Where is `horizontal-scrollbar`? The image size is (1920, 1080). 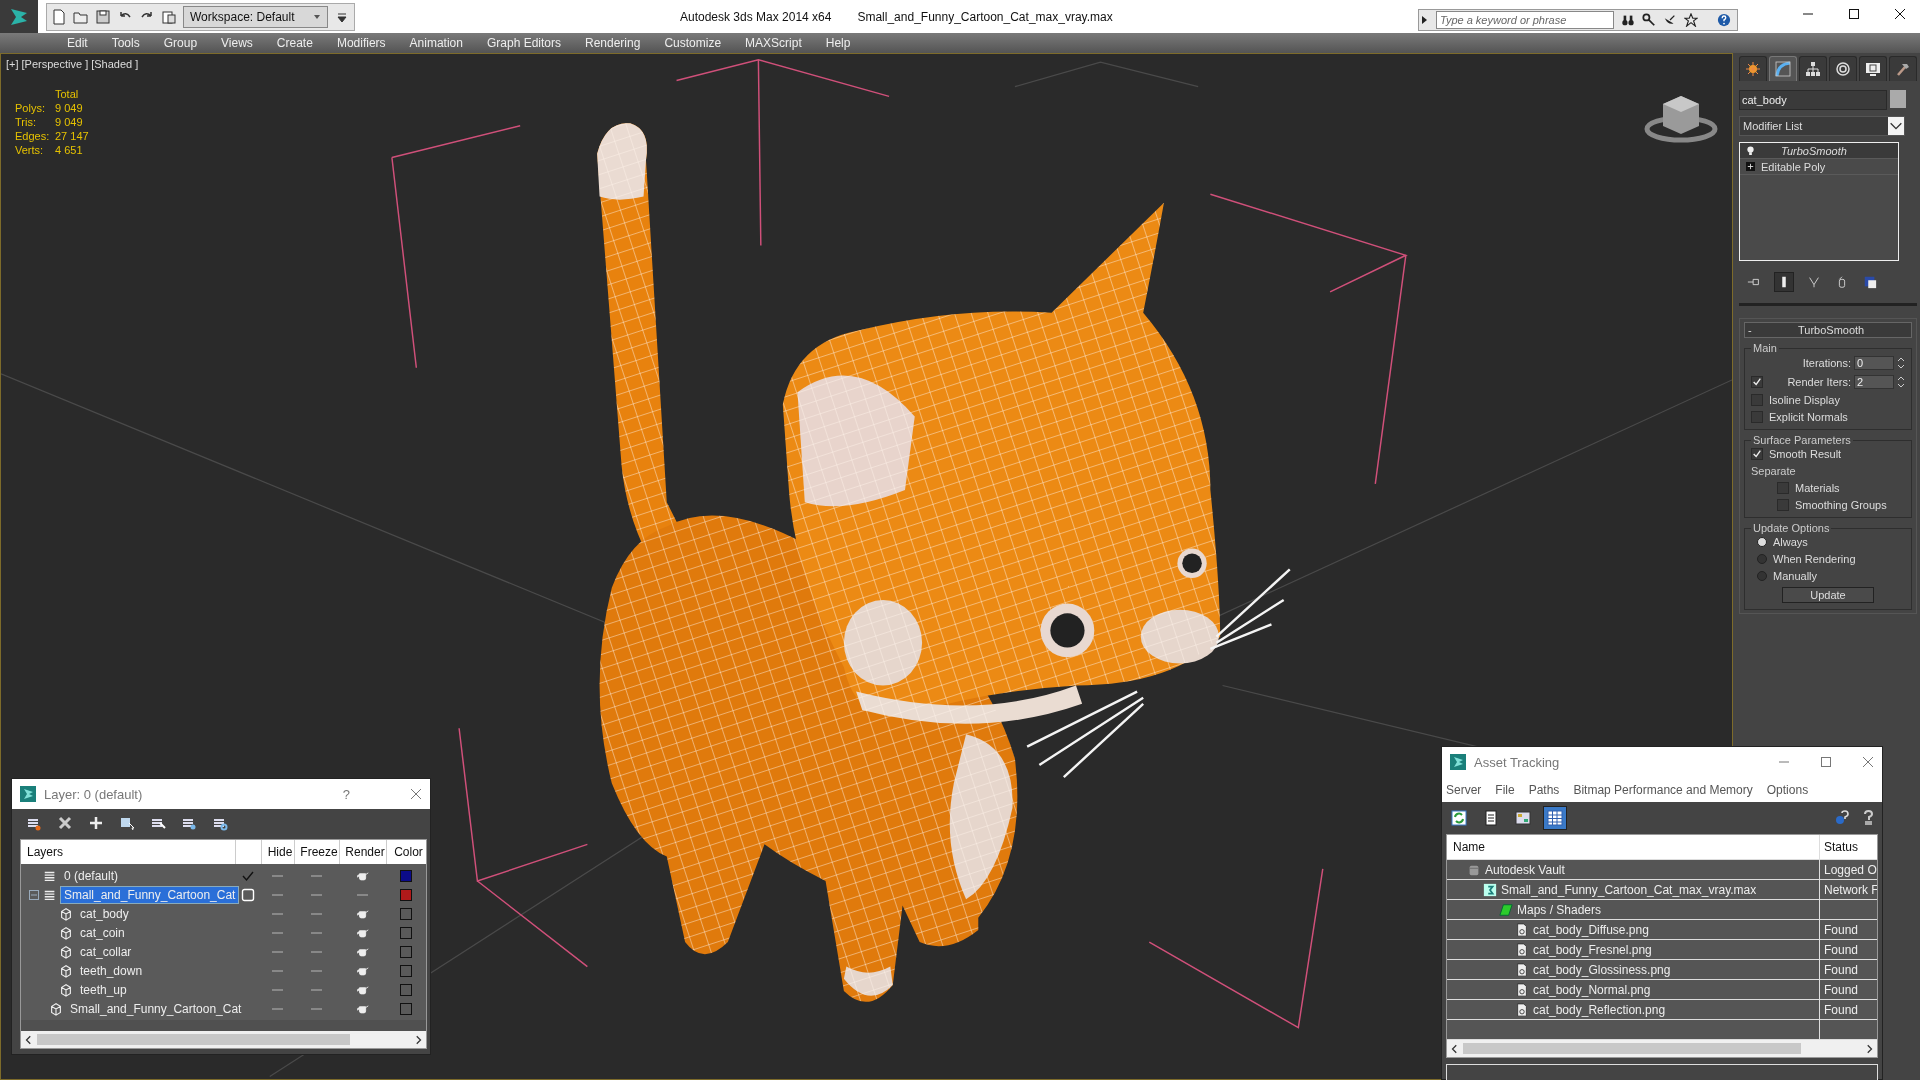
horizontal-scrollbar is located at coordinates (1662, 1048).